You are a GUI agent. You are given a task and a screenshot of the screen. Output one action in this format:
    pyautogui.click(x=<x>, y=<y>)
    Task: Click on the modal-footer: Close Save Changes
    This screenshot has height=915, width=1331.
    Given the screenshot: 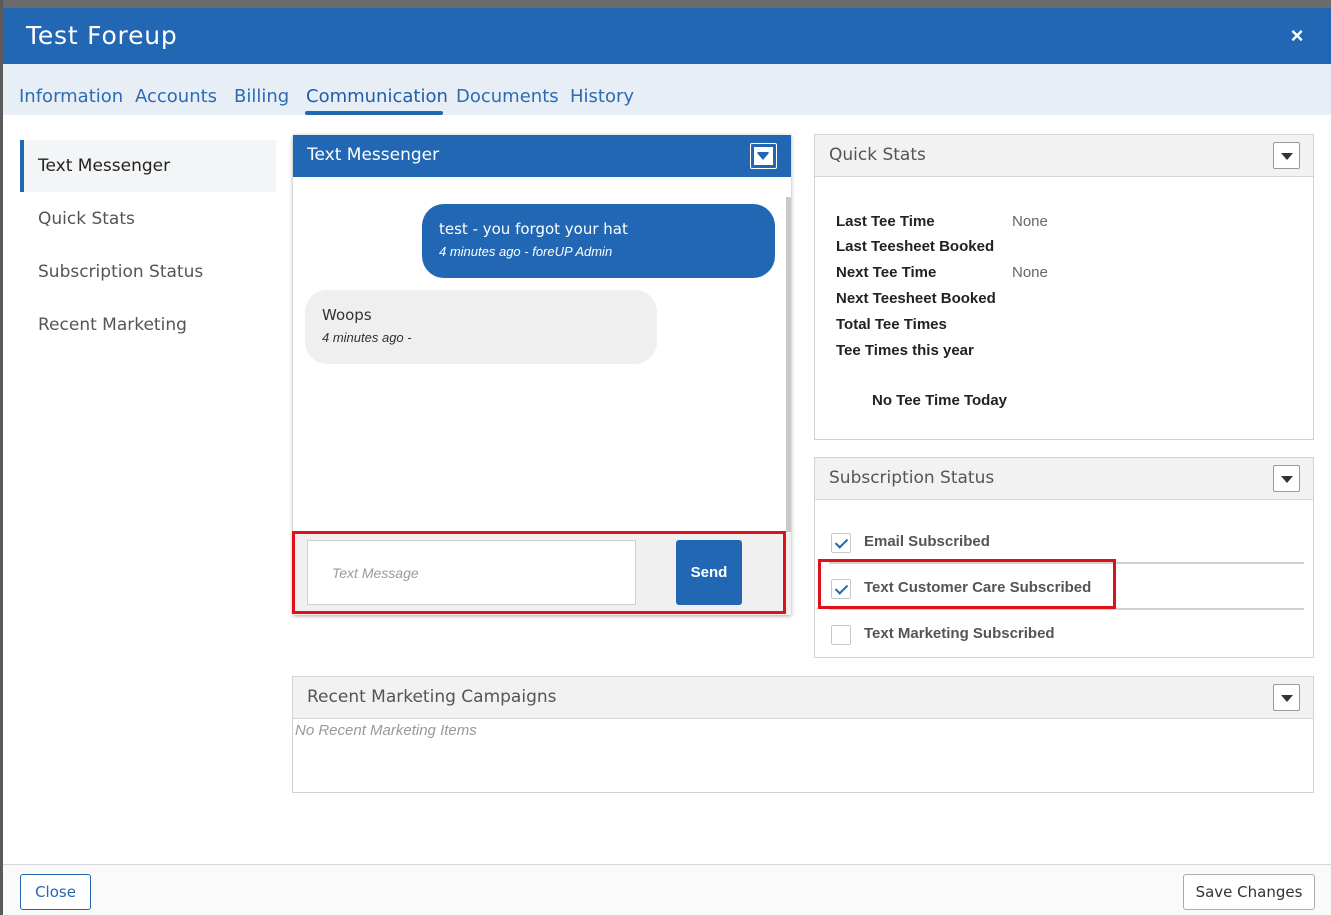 What is the action you would take?
    pyautogui.click(x=667, y=889)
    